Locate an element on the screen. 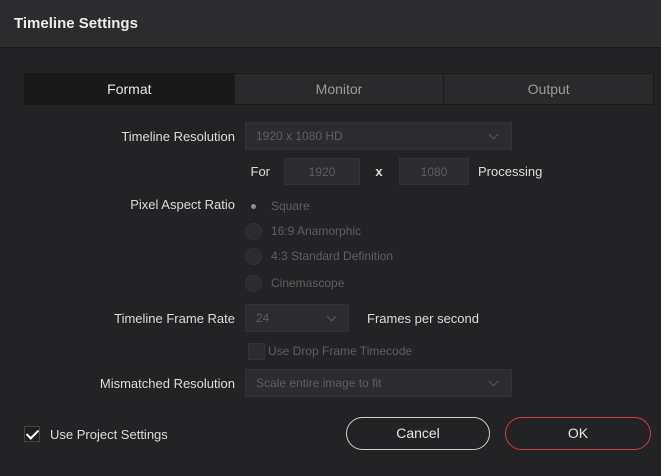 Image resolution: width=661 pixels, height=476 pixels. timeline-frame-rate-label: Timeline Frame Rate is located at coordinates (174, 318).